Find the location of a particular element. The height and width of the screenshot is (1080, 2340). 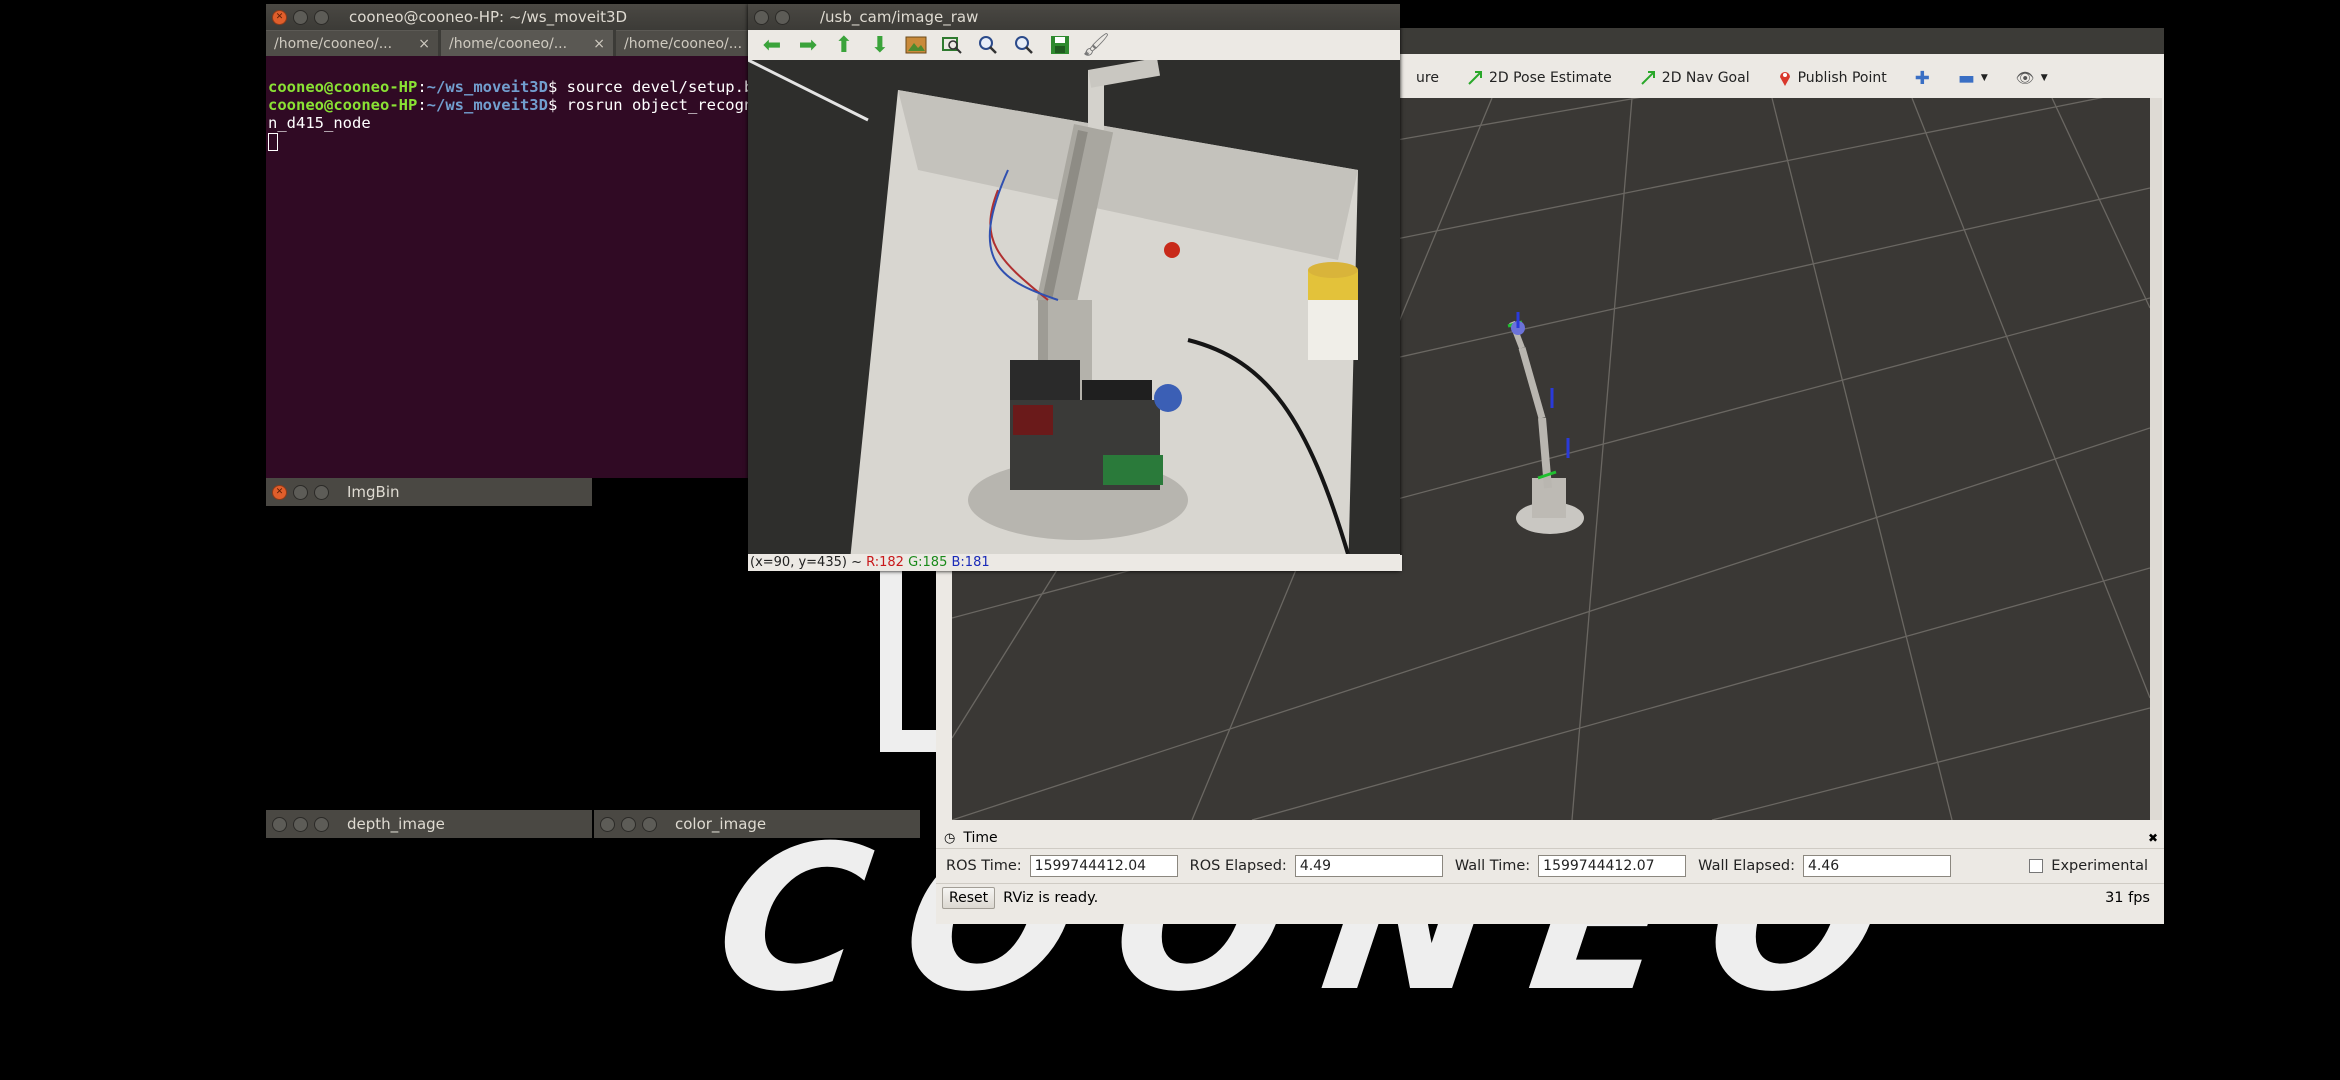

wall-elapsed-field: 4.46 is located at coordinates (1876, 866).